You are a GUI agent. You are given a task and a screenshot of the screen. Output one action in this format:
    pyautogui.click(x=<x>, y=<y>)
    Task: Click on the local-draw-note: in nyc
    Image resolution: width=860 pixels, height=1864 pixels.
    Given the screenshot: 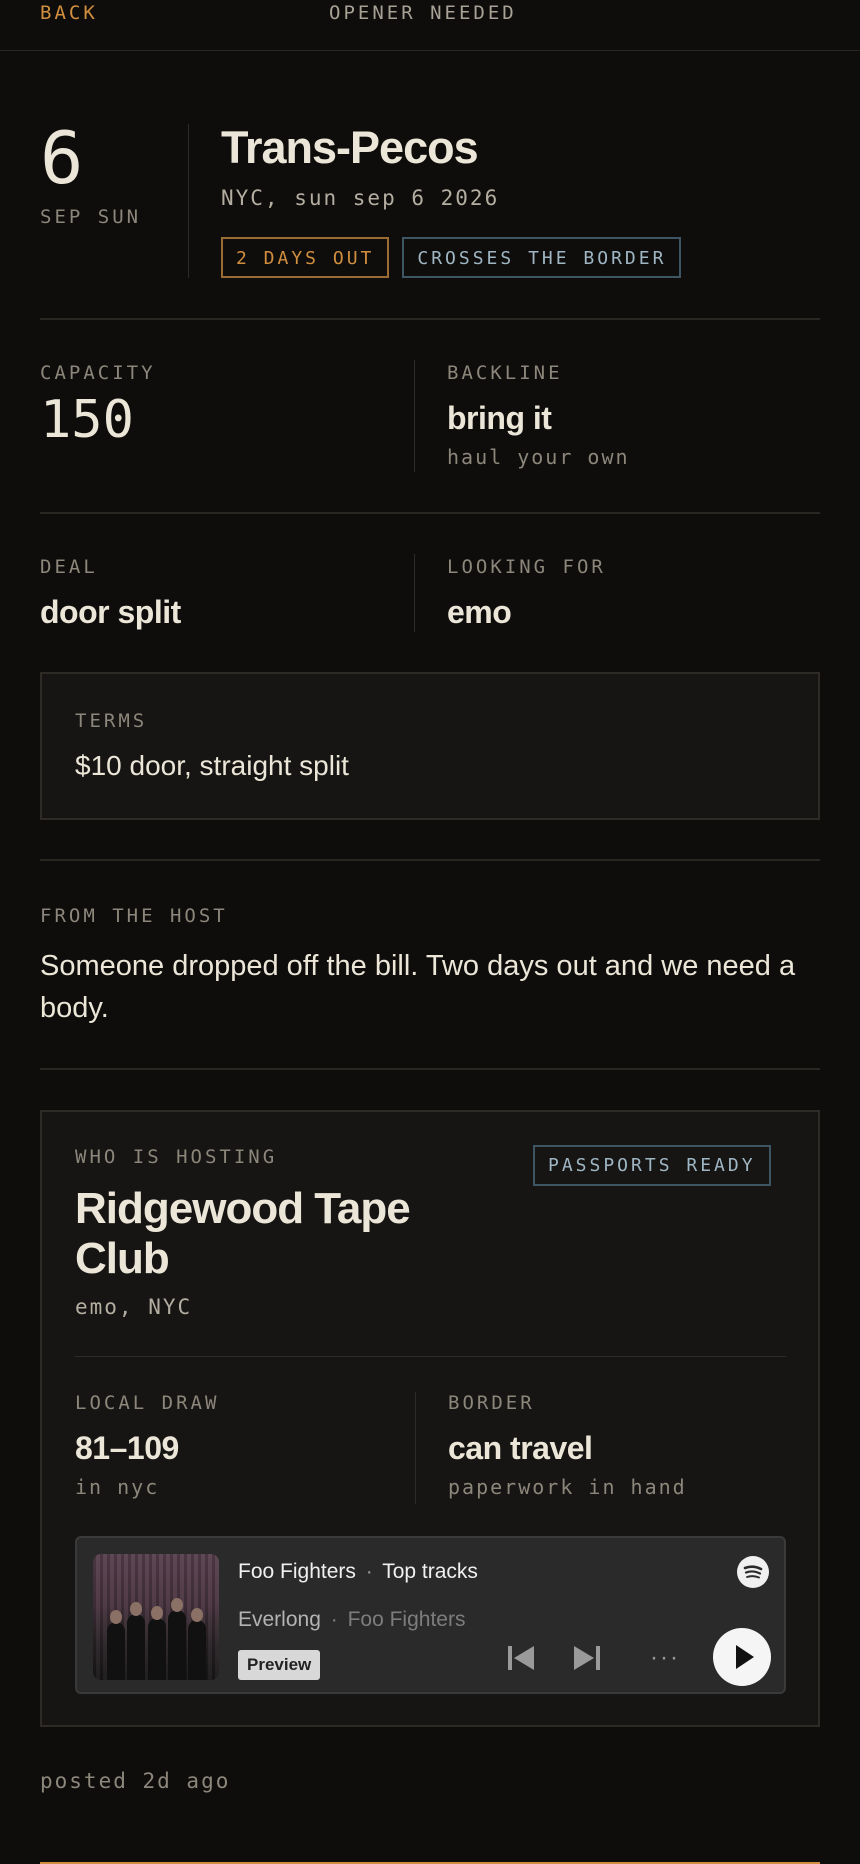 What is the action you would take?
    pyautogui.click(x=117, y=1487)
    